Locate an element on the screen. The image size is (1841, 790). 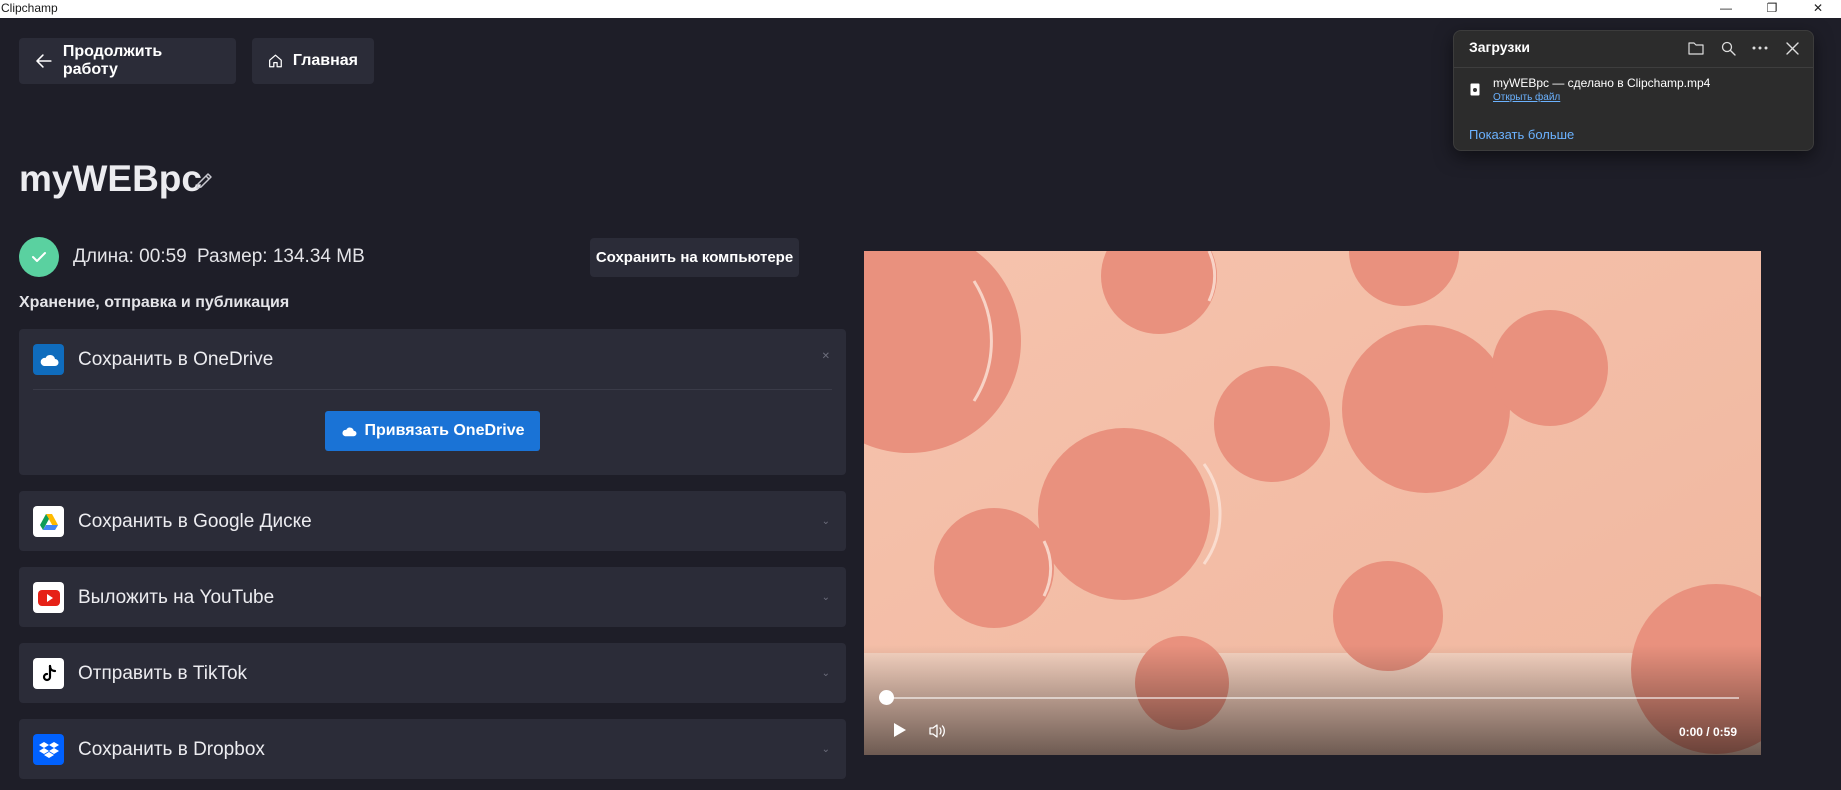
youtube-label: Выложить на YouTube is located at coordinates (176, 597).